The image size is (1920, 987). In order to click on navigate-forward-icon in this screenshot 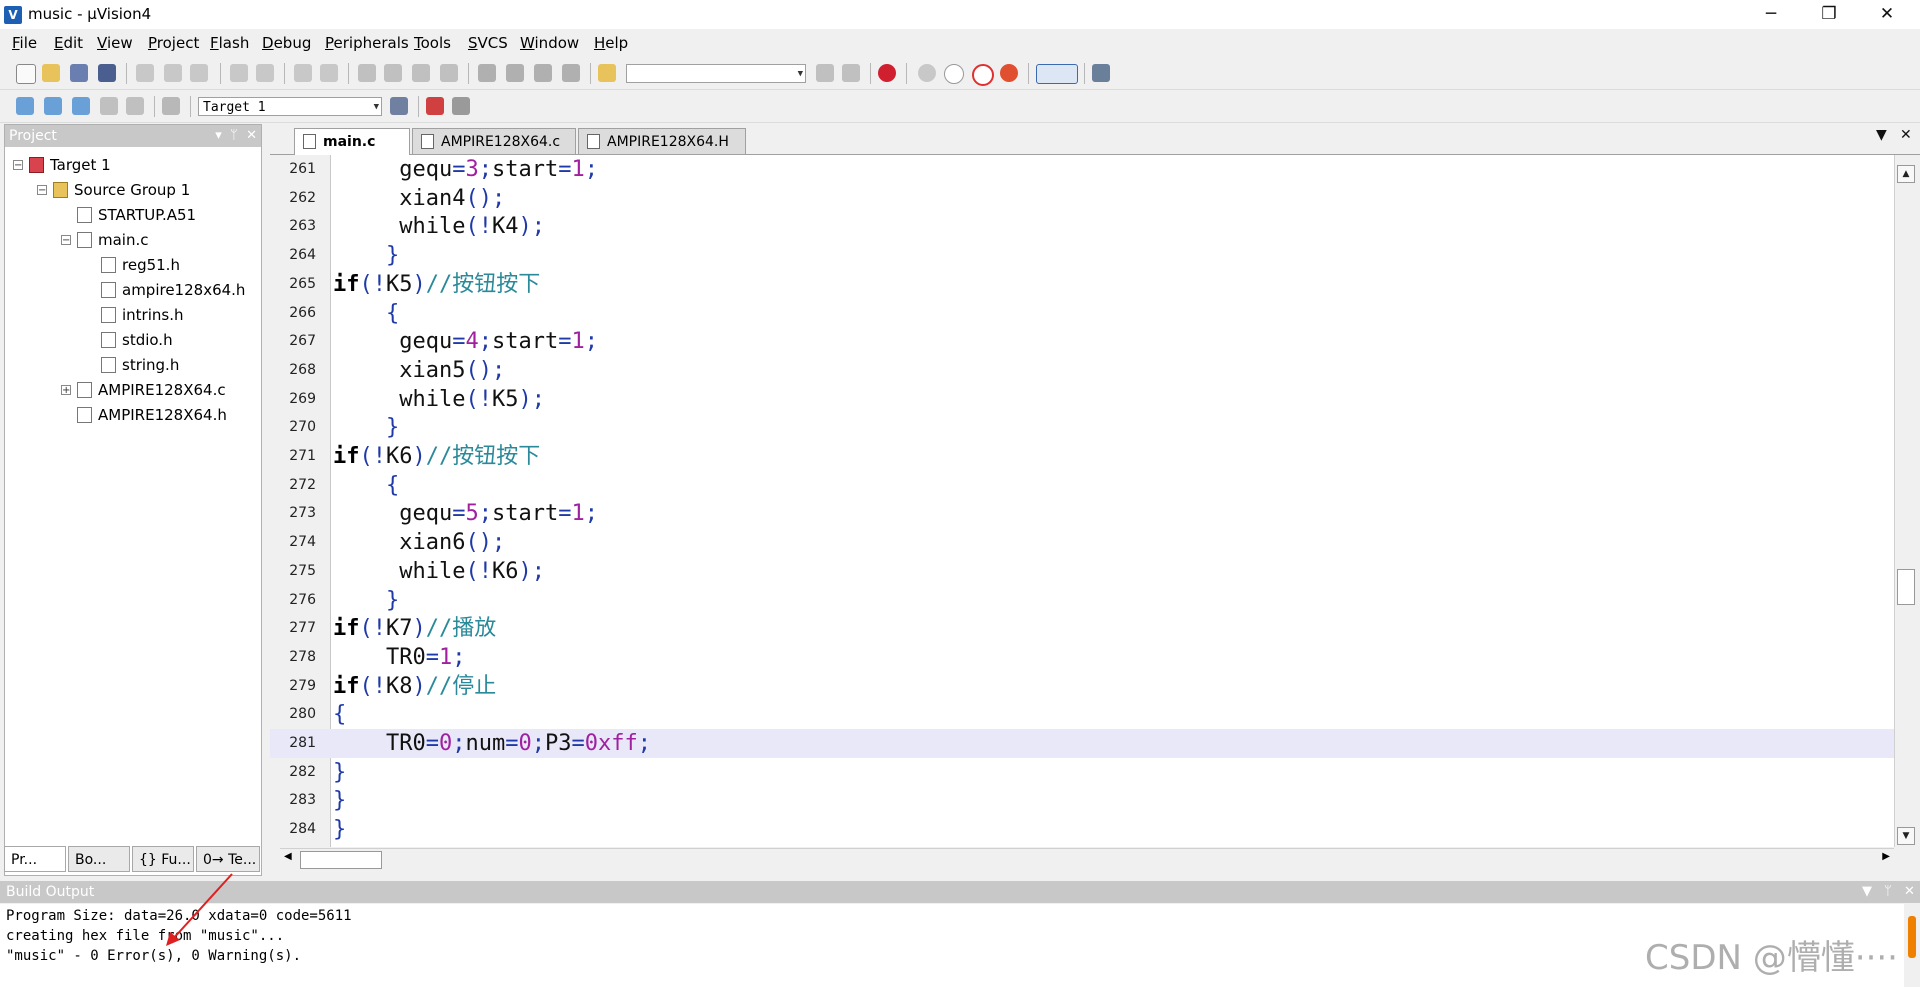, I will do `click(329, 73)`.